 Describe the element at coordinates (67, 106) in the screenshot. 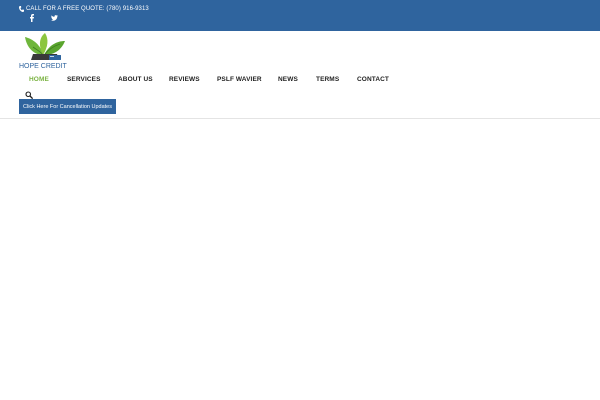

I see `cancellation-updates-button: Click Here For Cancellation Updates` at that location.